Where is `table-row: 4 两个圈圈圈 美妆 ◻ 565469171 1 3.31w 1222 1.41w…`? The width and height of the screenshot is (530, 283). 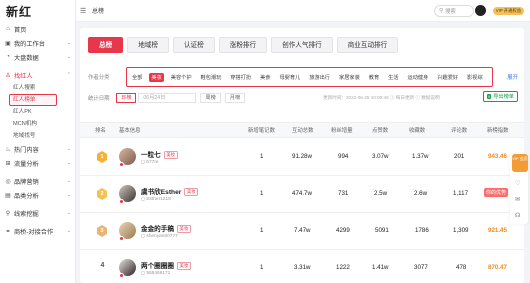
table-row: 4 两个圈圈圈 美妆 ◻ 565469171 1 3.31w 1222 1.41w… is located at coordinates (302, 266).